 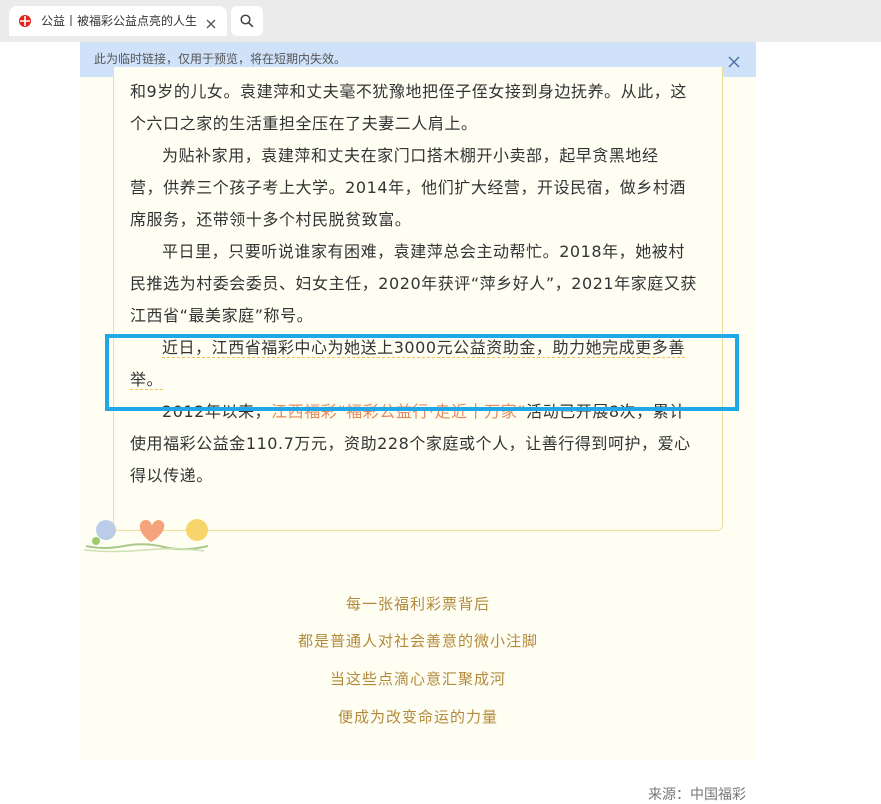 I want to click on banner-text: 此为临时链接，仅用于预览，将在短期内失效。, so click(x=220, y=59).